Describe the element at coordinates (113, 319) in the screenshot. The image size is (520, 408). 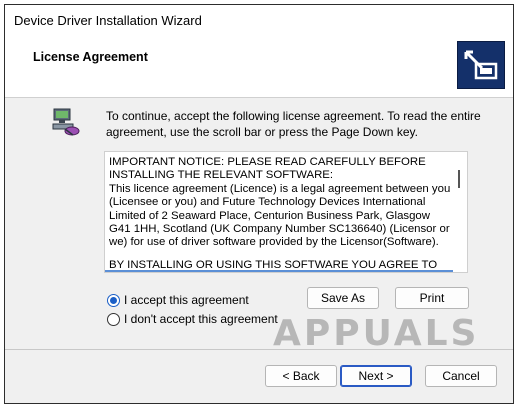
I see `decline-radio` at that location.